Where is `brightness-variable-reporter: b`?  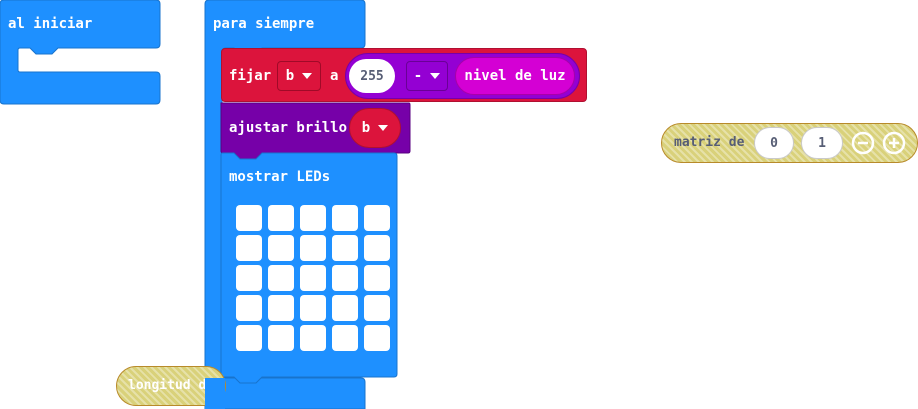
brightness-variable-reporter: b is located at coordinates (375, 128).